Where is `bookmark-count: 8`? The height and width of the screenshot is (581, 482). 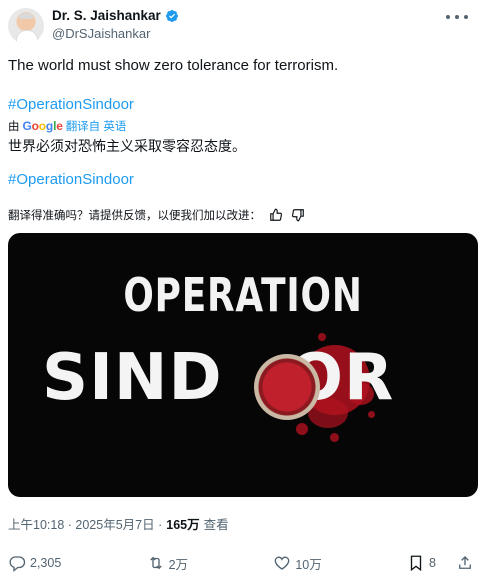
bookmark-count: 8 is located at coordinates (432, 563).